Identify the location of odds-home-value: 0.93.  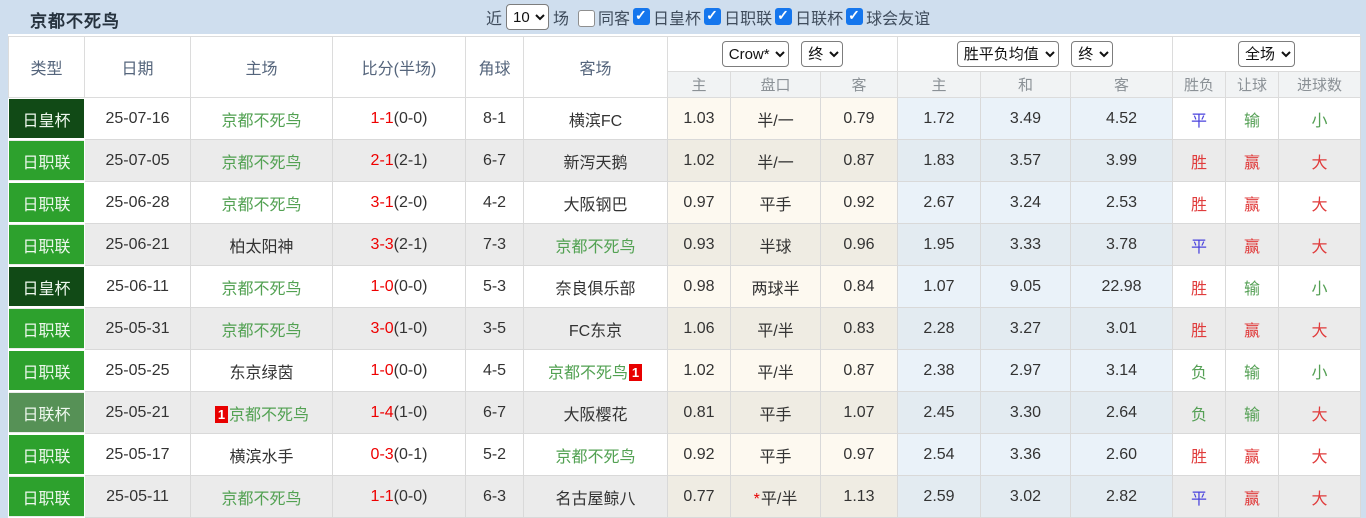
(699, 244).